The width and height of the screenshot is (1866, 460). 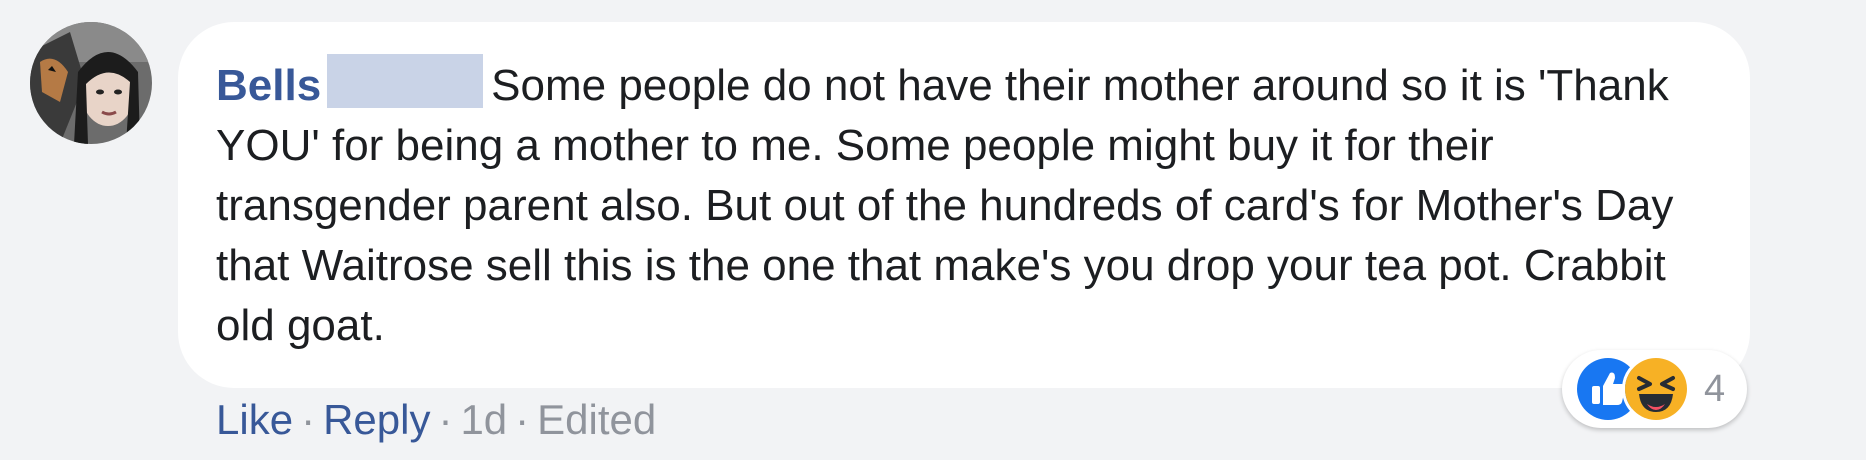 What do you see at coordinates (254, 419) in the screenshot?
I see `like-link: Like` at bounding box center [254, 419].